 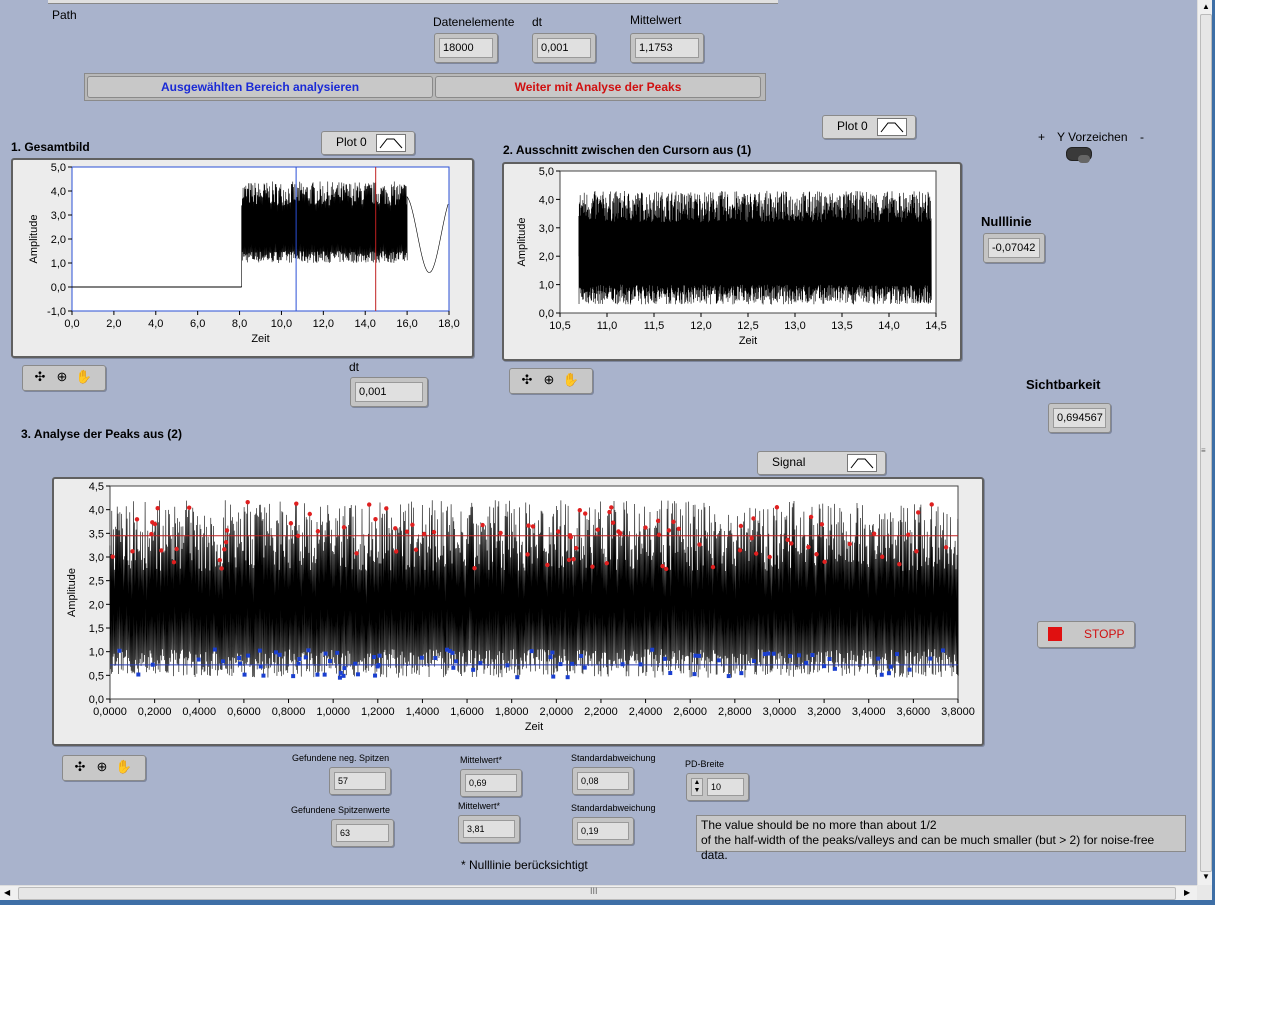 I want to click on horizontal-scrollbar: ◀ III ▶, so click(x=598, y=893).